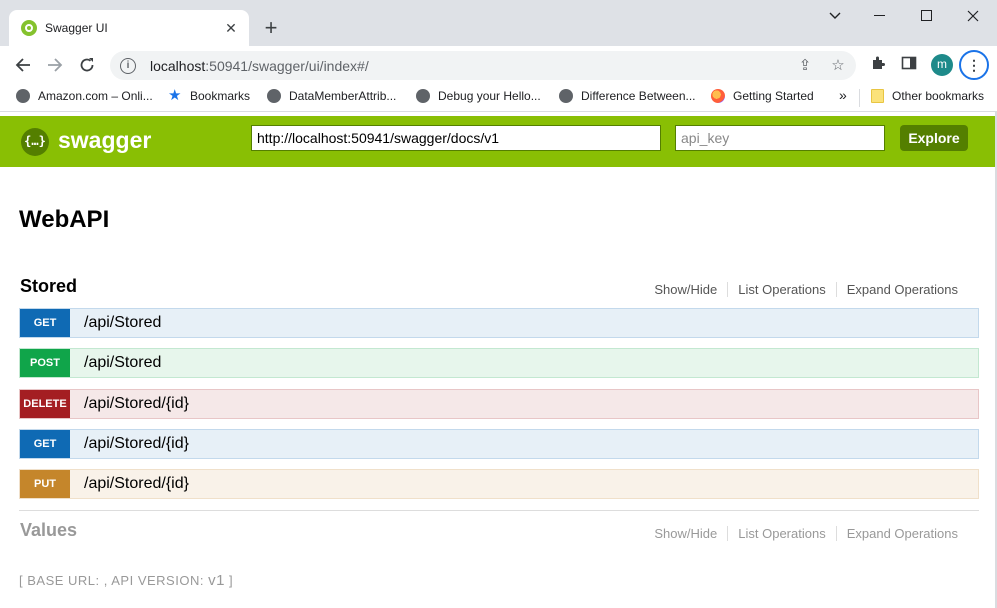 This screenshot has width=997, height=608. Describe the element at coordinates (877, 96) in the screenshot. I see `folder-icon` at that location.